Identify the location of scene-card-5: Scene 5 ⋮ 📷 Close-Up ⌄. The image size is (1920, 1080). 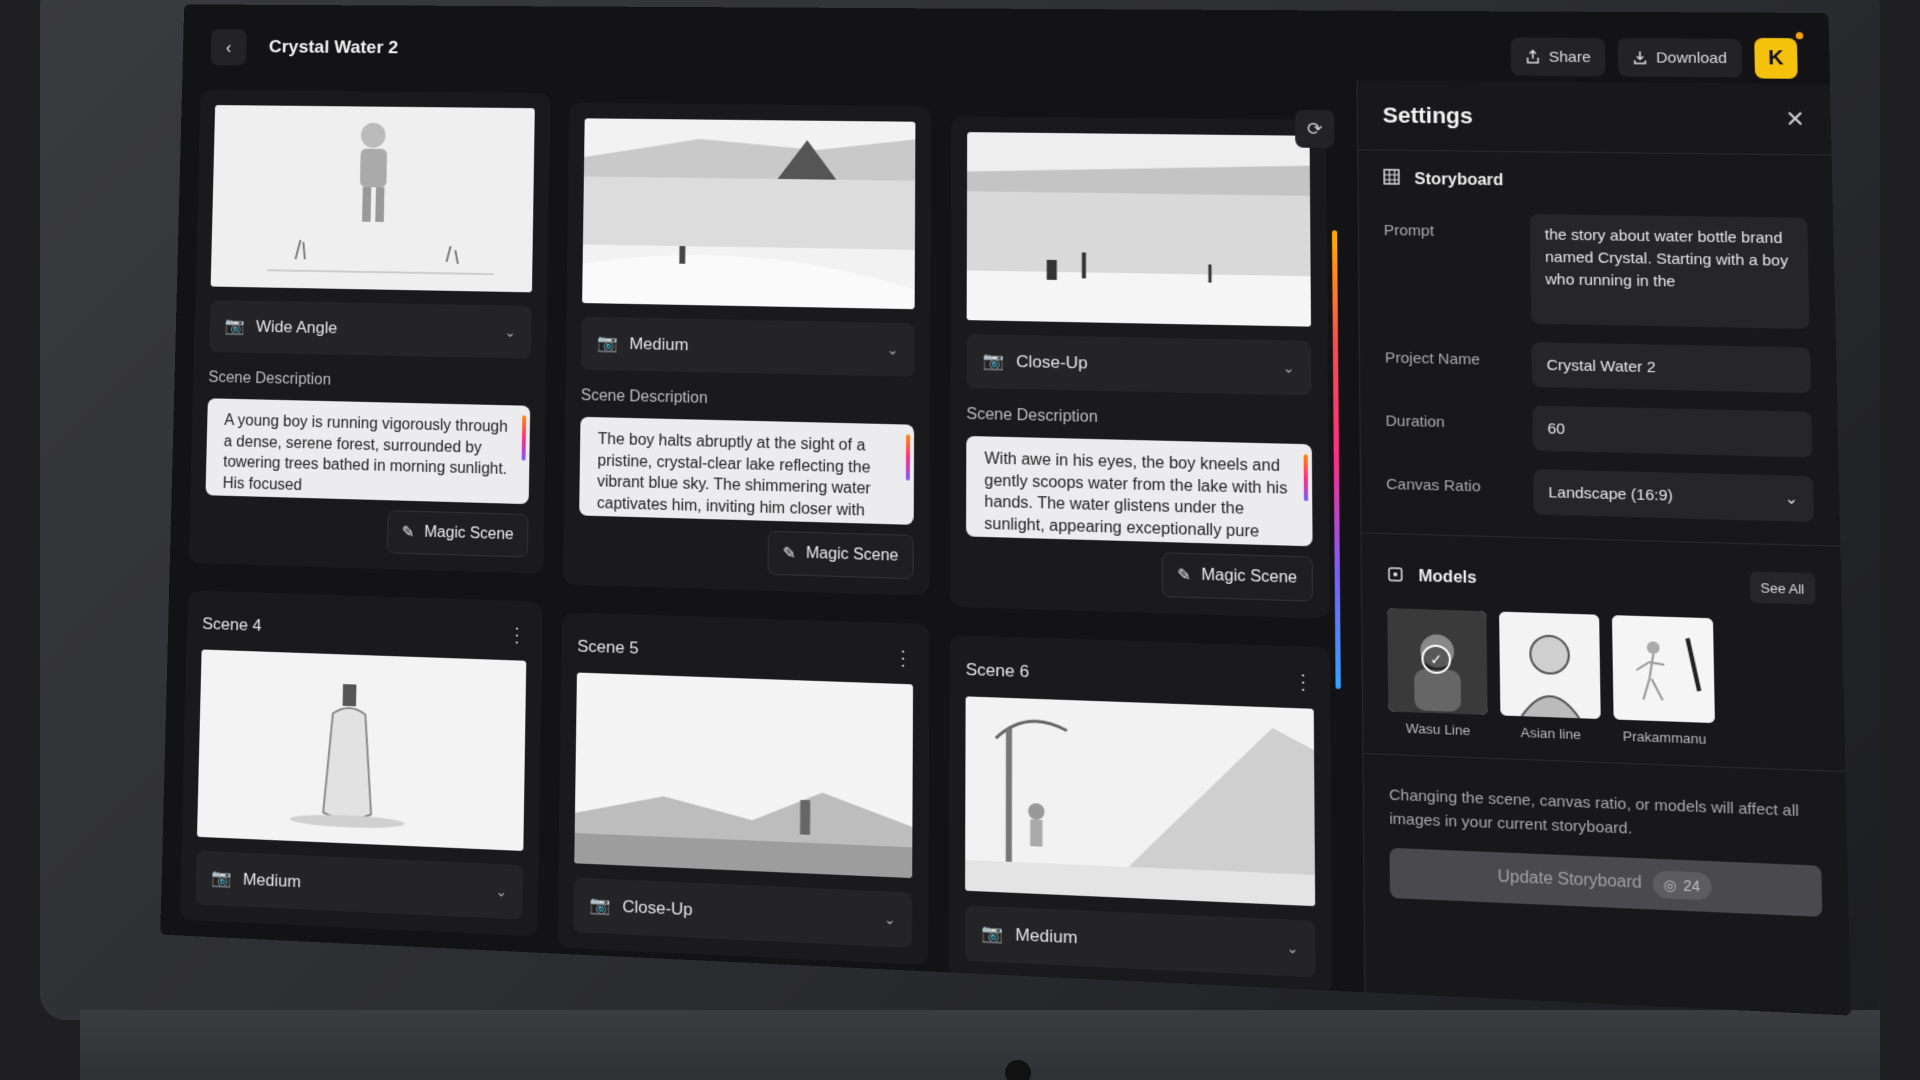
(743, 789).